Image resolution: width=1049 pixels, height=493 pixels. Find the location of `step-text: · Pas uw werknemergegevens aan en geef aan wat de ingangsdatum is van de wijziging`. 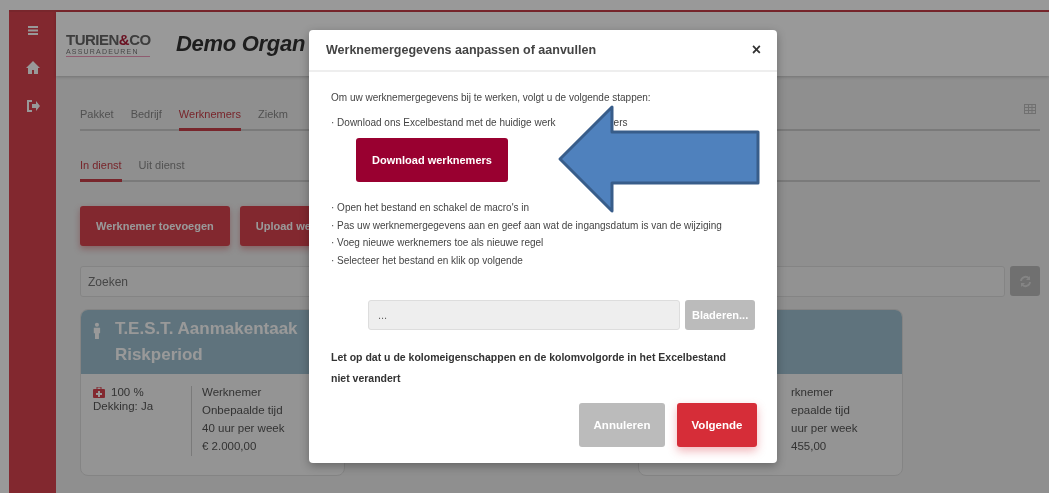

step-text: · Pas uw werknemergegevens aan en geef aan wat de ingangsdatum is van de wijziging is located at coordinates (527, 225).